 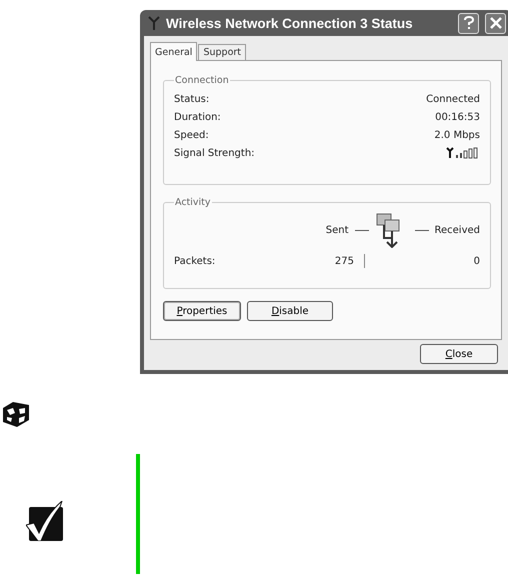 I want to click on group-title: Connection, so click(x=202, y=80).